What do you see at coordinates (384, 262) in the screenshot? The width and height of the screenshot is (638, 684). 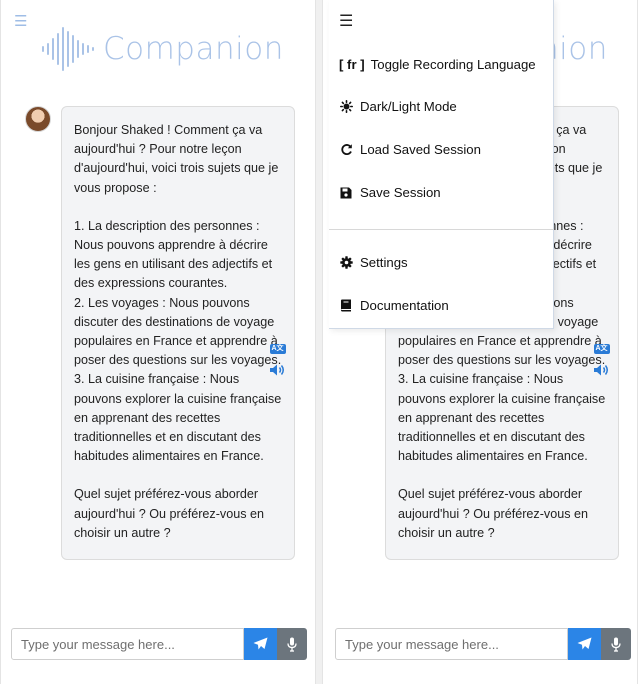 I see `menu-item-label: Settings` at bounding box center [384, 262].